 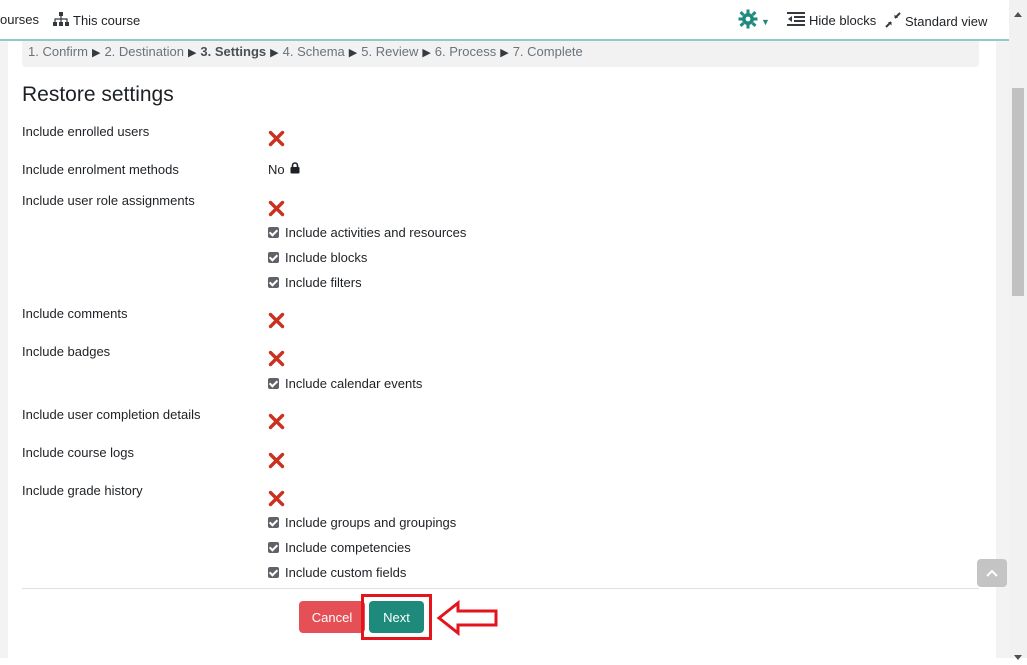 I want to click on hide-blocks-button: Hide blocks, so click(x=831, y=20).